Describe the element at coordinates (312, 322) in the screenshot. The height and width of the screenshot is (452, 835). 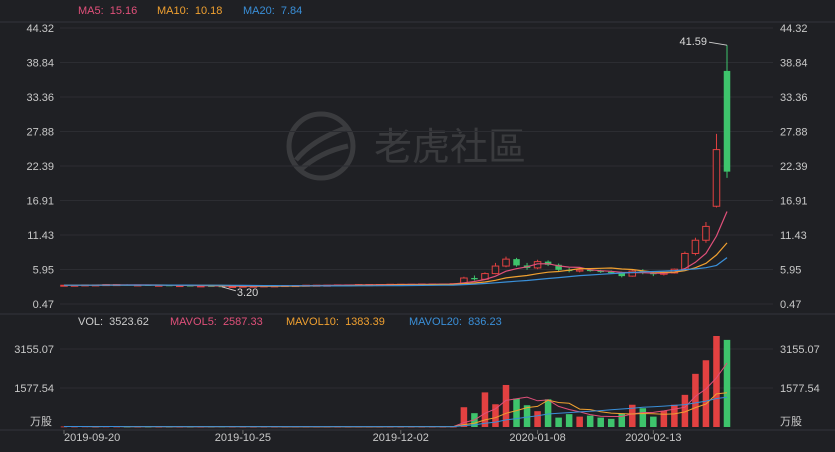
I see `mavol10-label: MAVOL10:` at that location.